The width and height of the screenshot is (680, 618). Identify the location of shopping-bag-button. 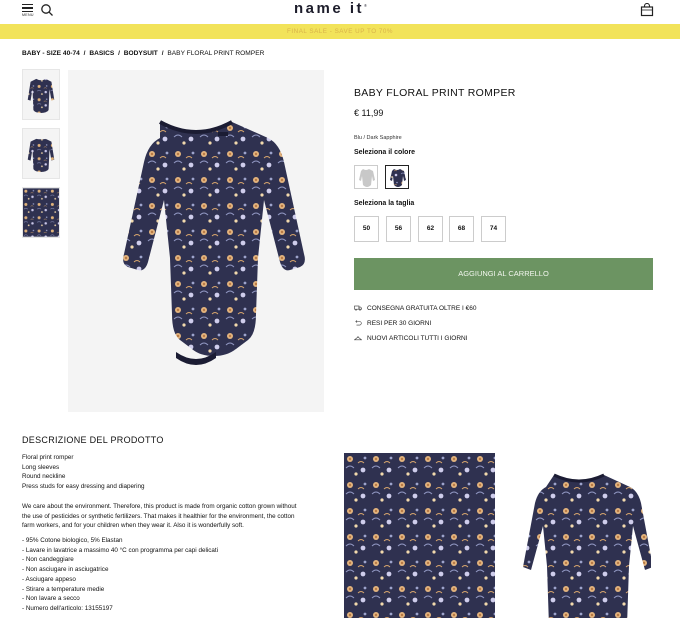
(647, 9).